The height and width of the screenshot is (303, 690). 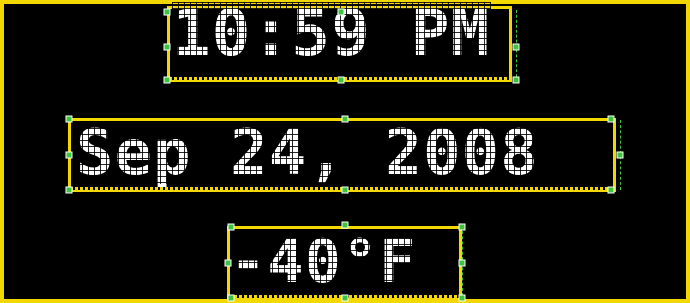 I want to click on time-handle-bottom-right, so click(x=516, y=80).